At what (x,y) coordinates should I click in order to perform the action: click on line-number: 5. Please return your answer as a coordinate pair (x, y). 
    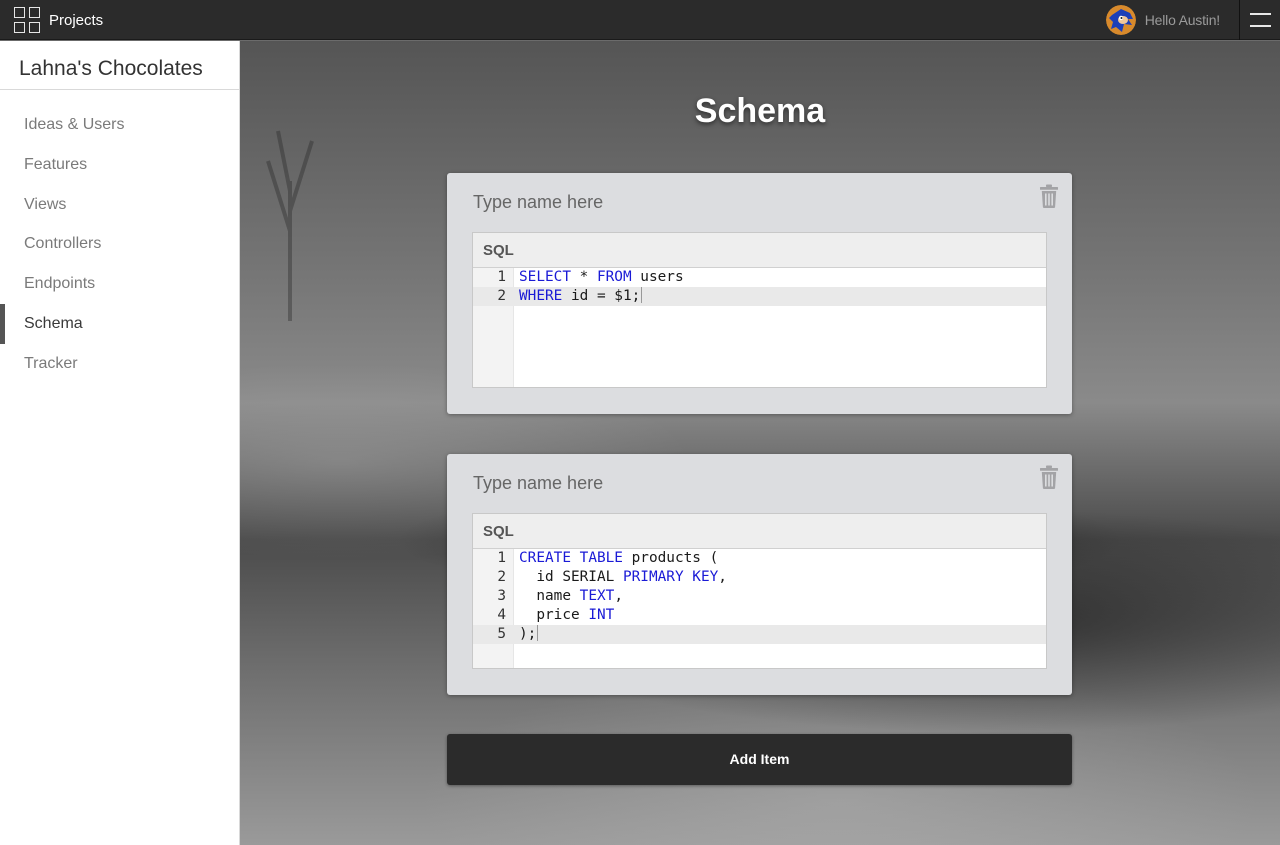
    Looking at the image, I should click on (501, 634).